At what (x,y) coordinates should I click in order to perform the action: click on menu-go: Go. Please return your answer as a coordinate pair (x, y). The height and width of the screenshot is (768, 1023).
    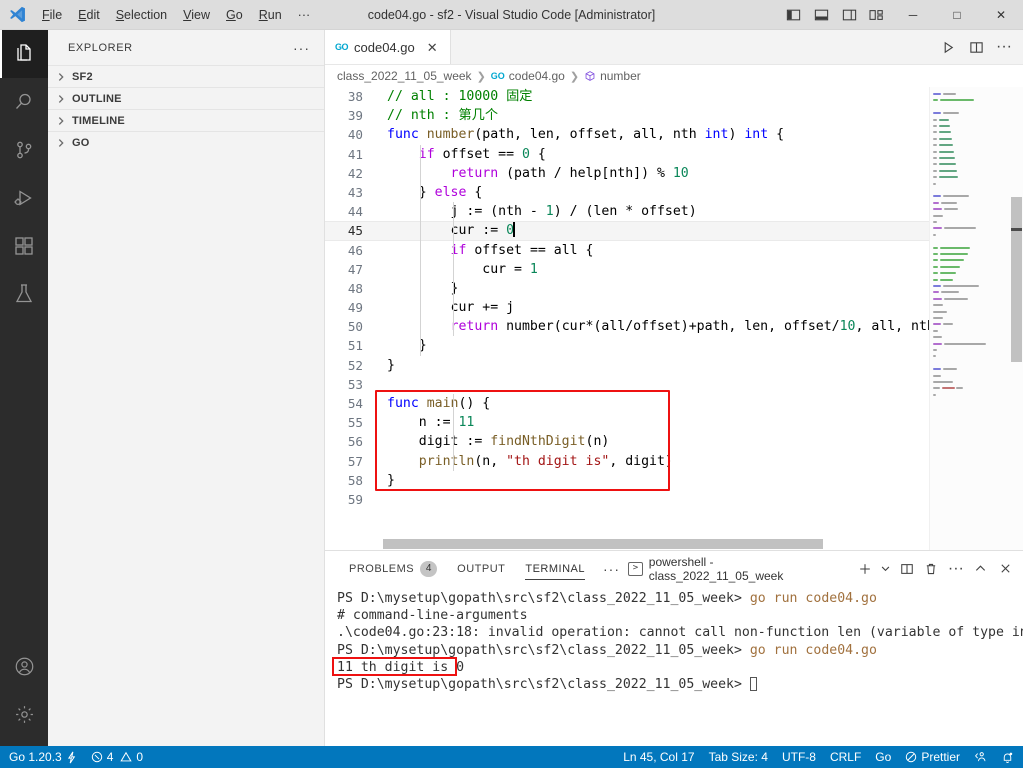
    Looking at the image, I should click on (234, 15).